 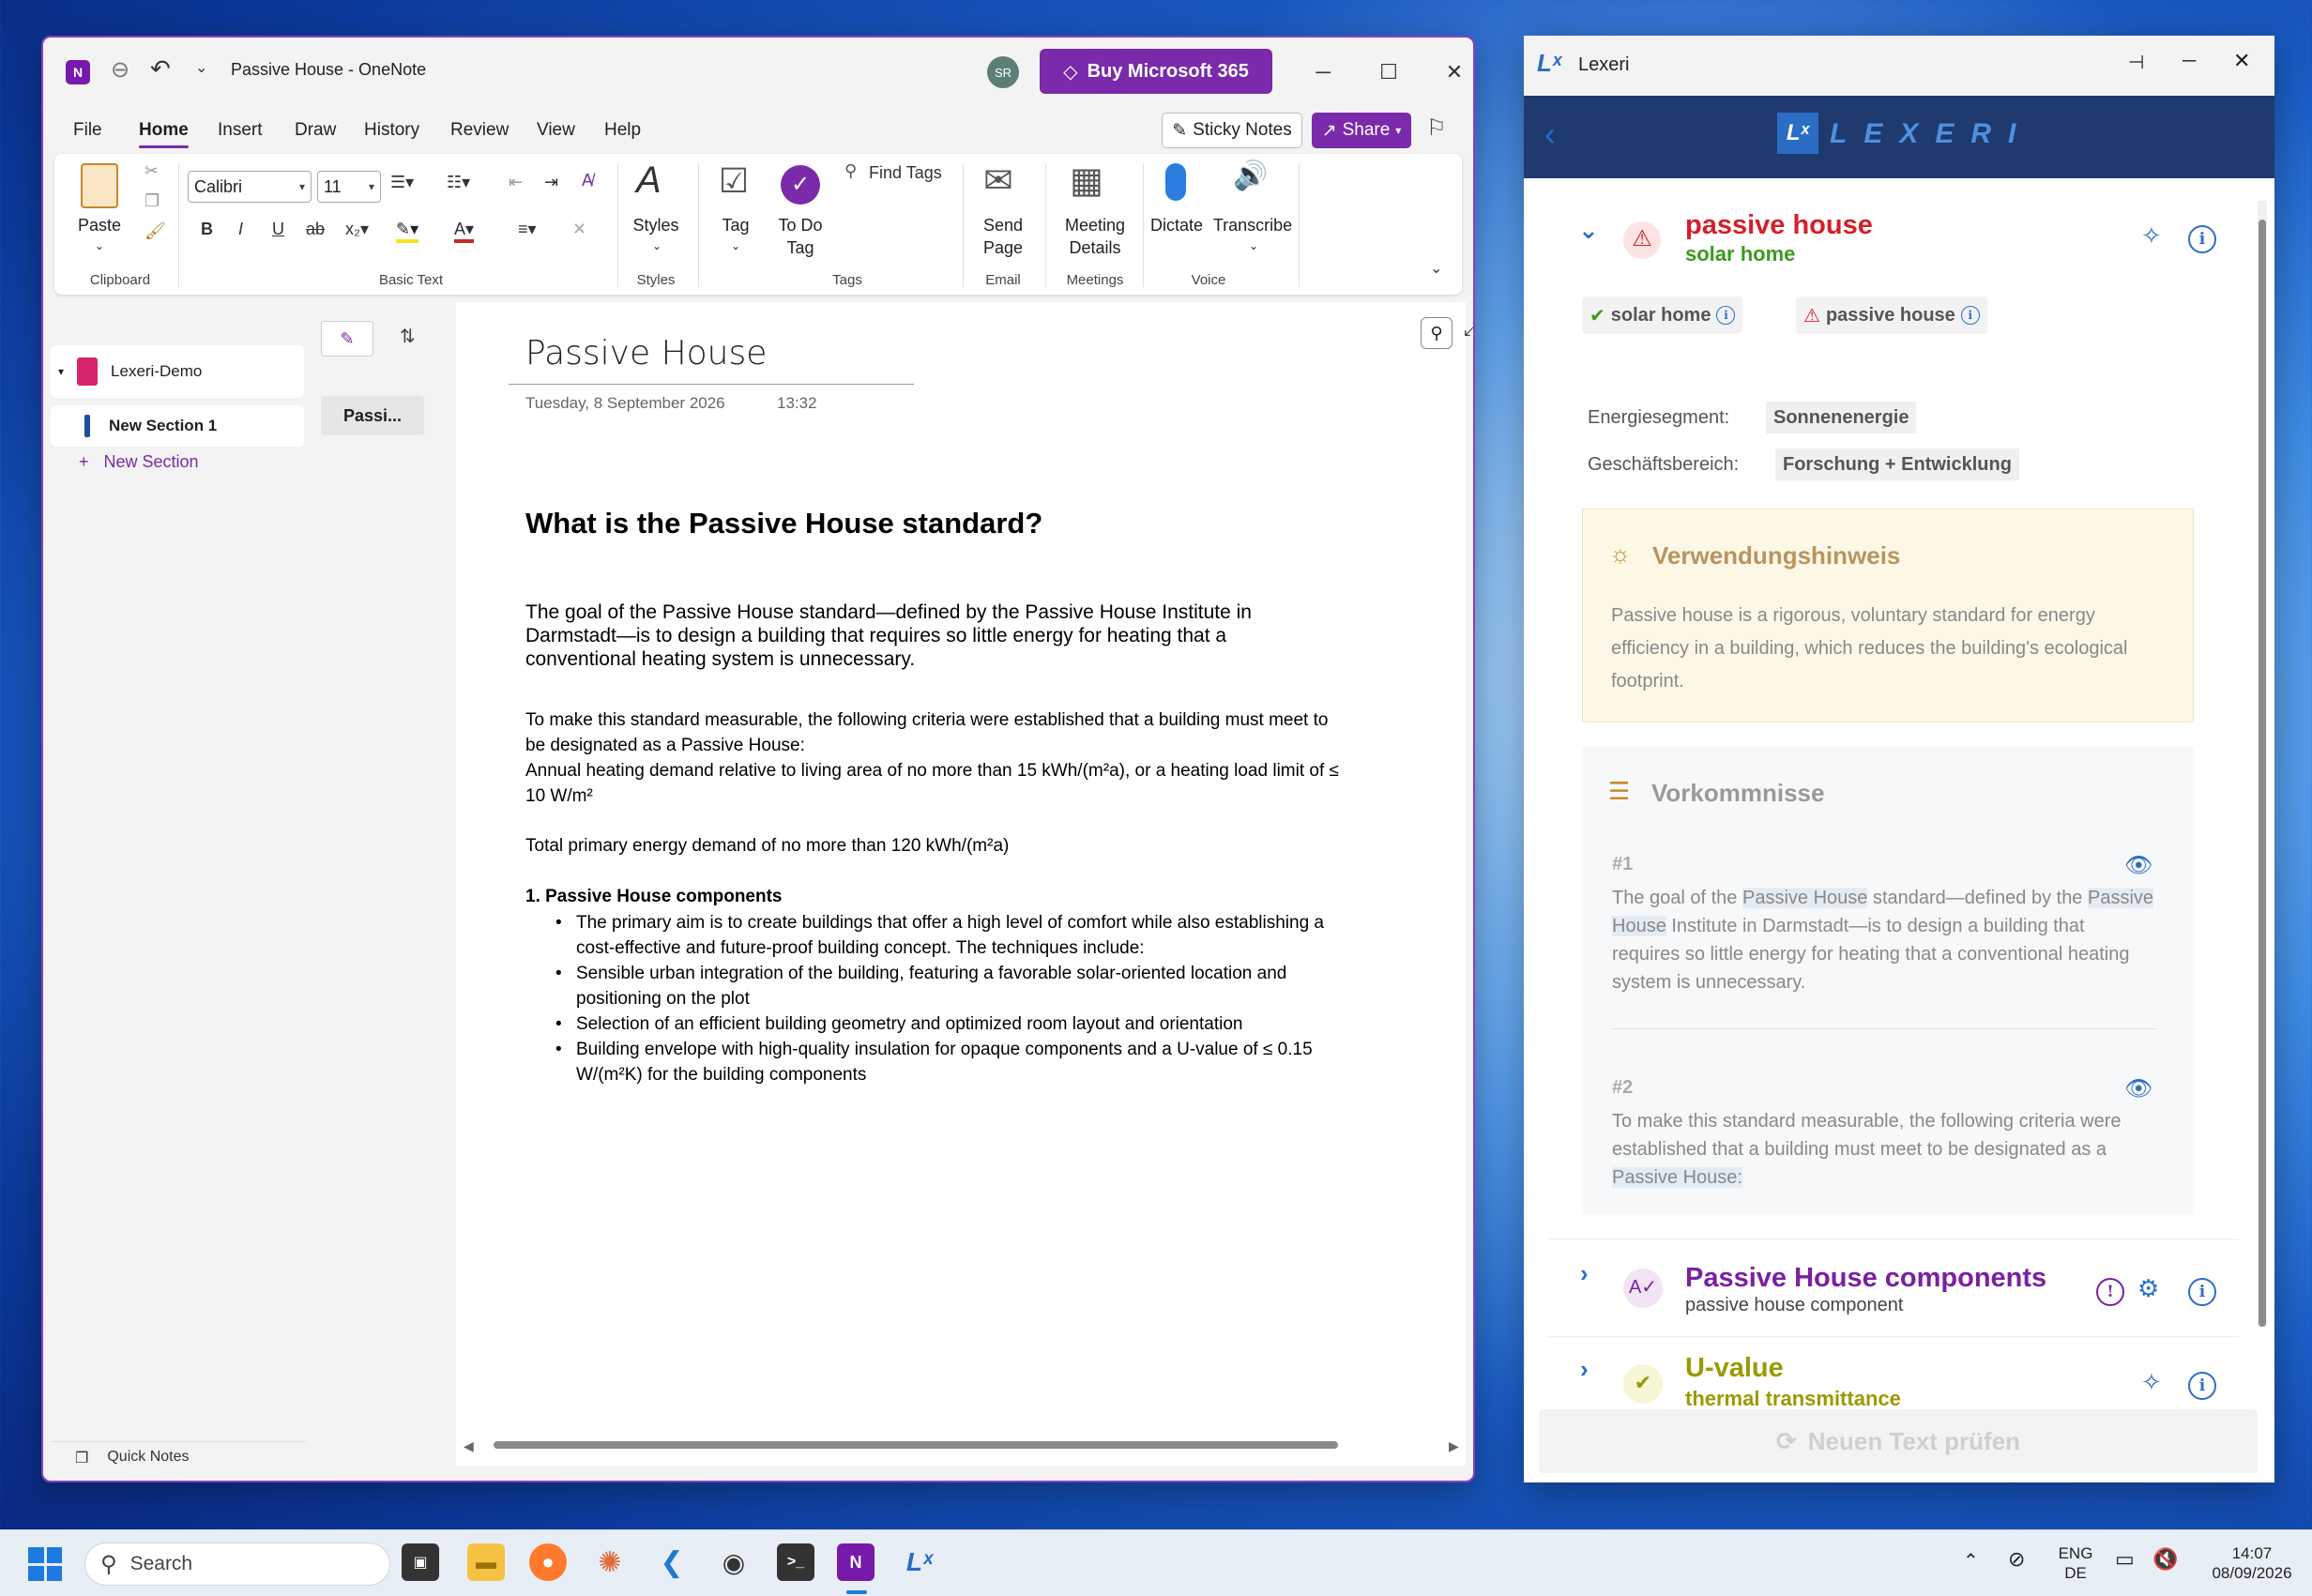 What do you see at coordinates (516, 182) in the screenshot?
I see `decrease-indent-icon: ⇤` at bounding box center [516, 182].